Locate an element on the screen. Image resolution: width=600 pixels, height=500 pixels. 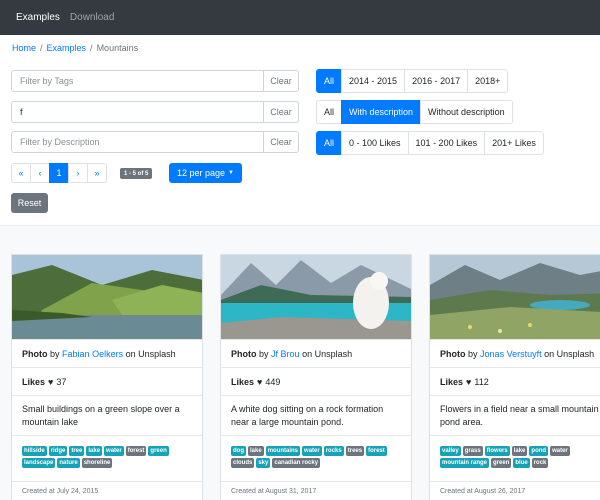
tag-badge: tree is located at coordinates (77, 451).